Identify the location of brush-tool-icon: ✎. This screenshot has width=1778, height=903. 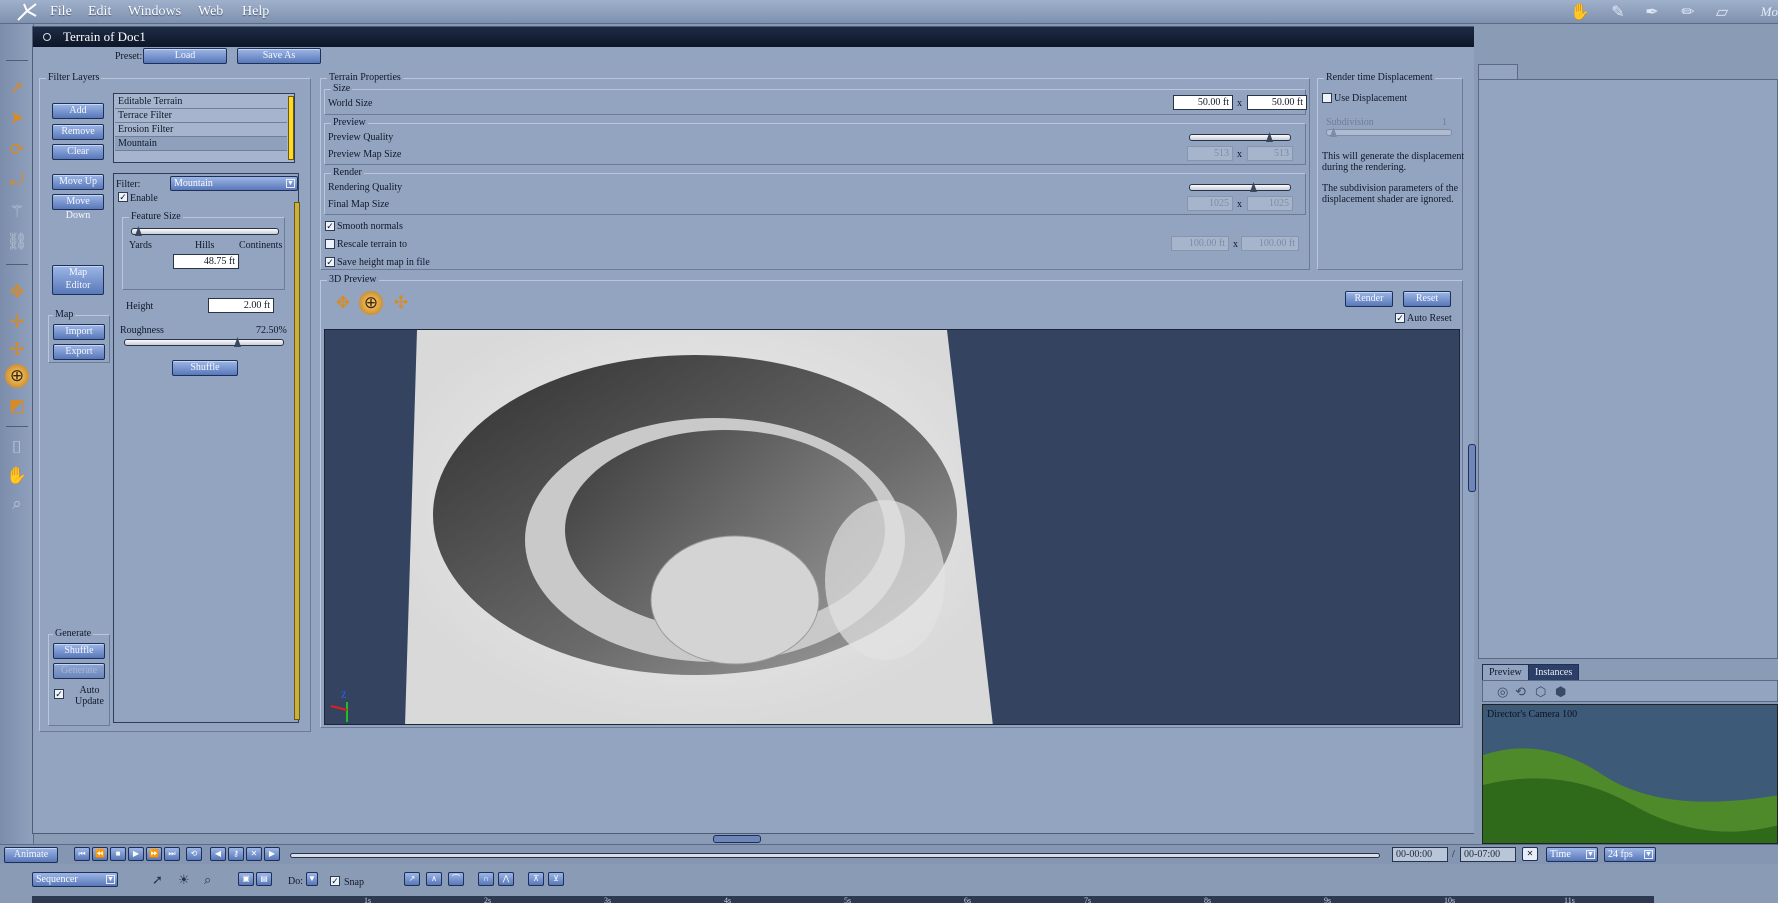
(1618, 12).